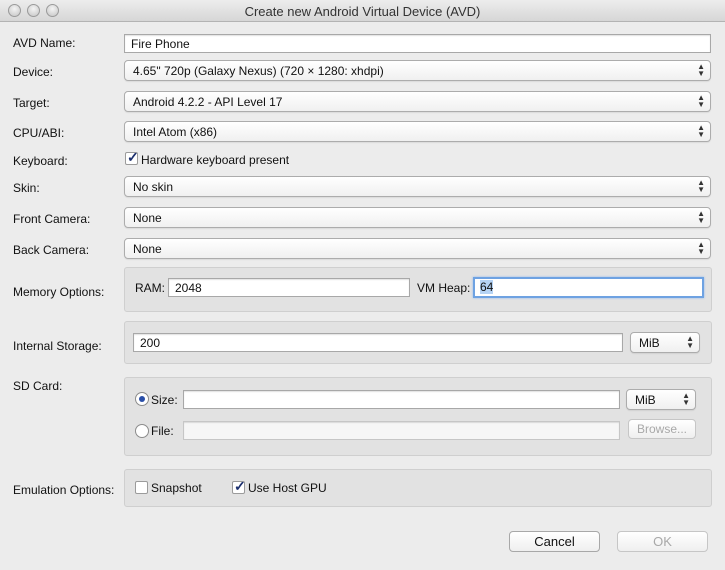  I want to click on sd-size-unit-value: MiB, so click(645, 400).